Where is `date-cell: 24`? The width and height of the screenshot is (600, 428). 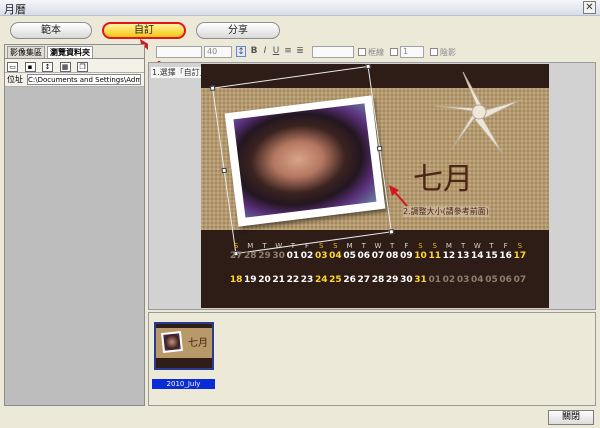 date-cell: 24 is located at coordinates (321, 280).